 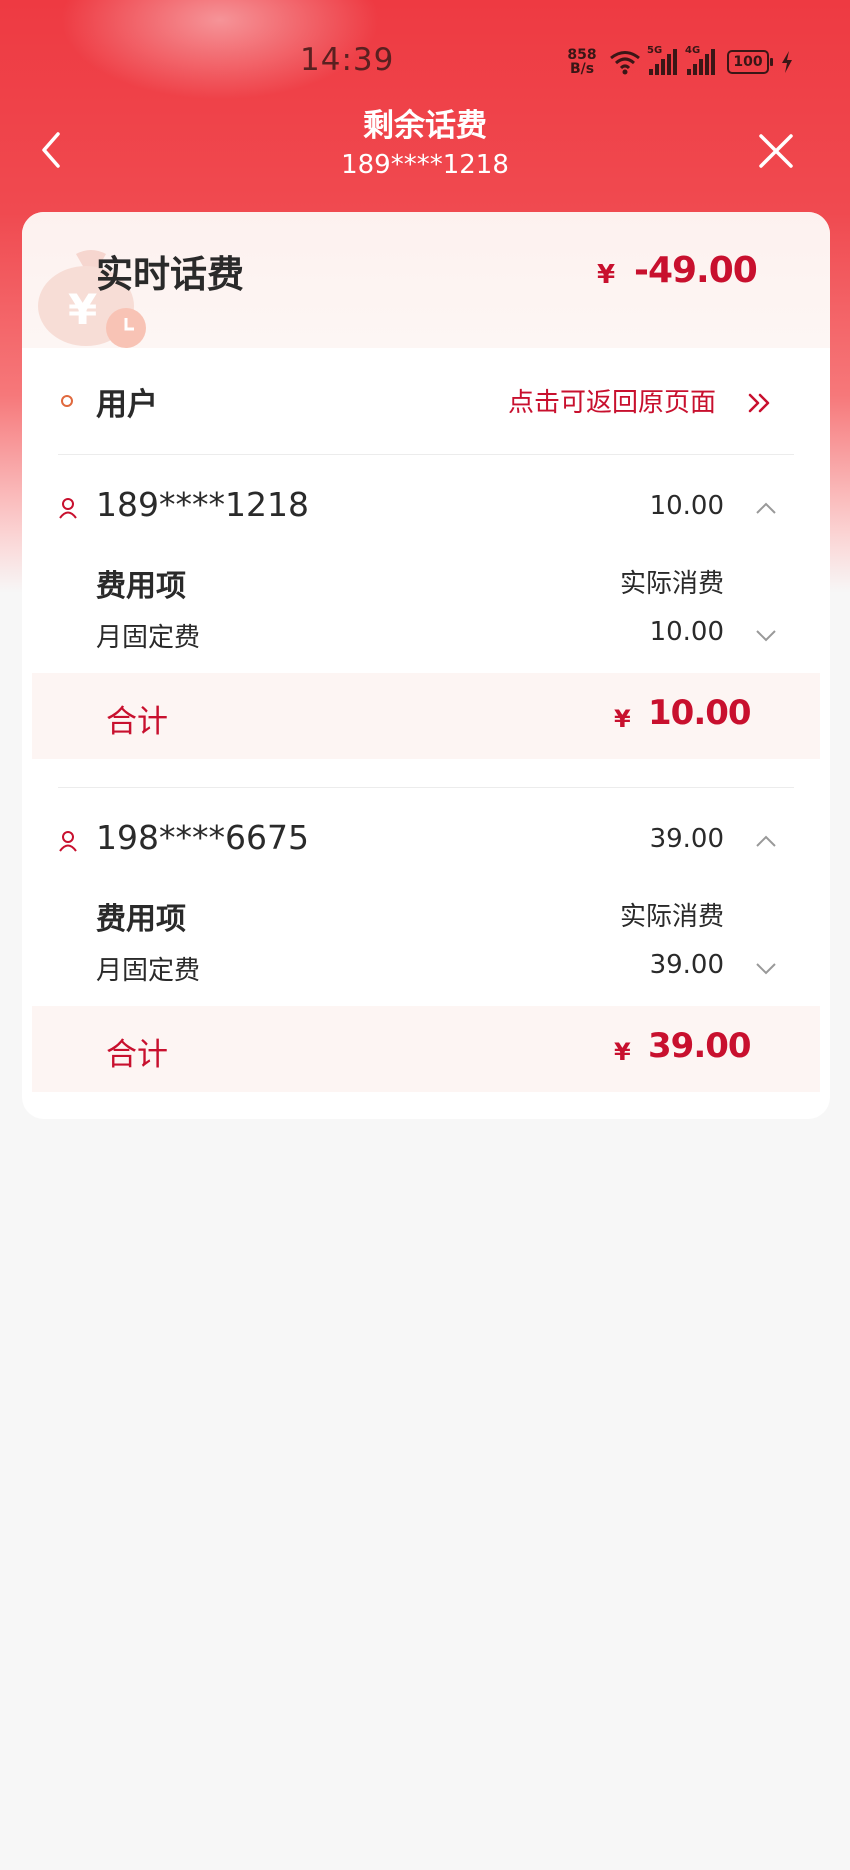 What do you see at coordinates (776, 151) in the screenshot?
I see `close-icon` at bounding box center [776, 151].